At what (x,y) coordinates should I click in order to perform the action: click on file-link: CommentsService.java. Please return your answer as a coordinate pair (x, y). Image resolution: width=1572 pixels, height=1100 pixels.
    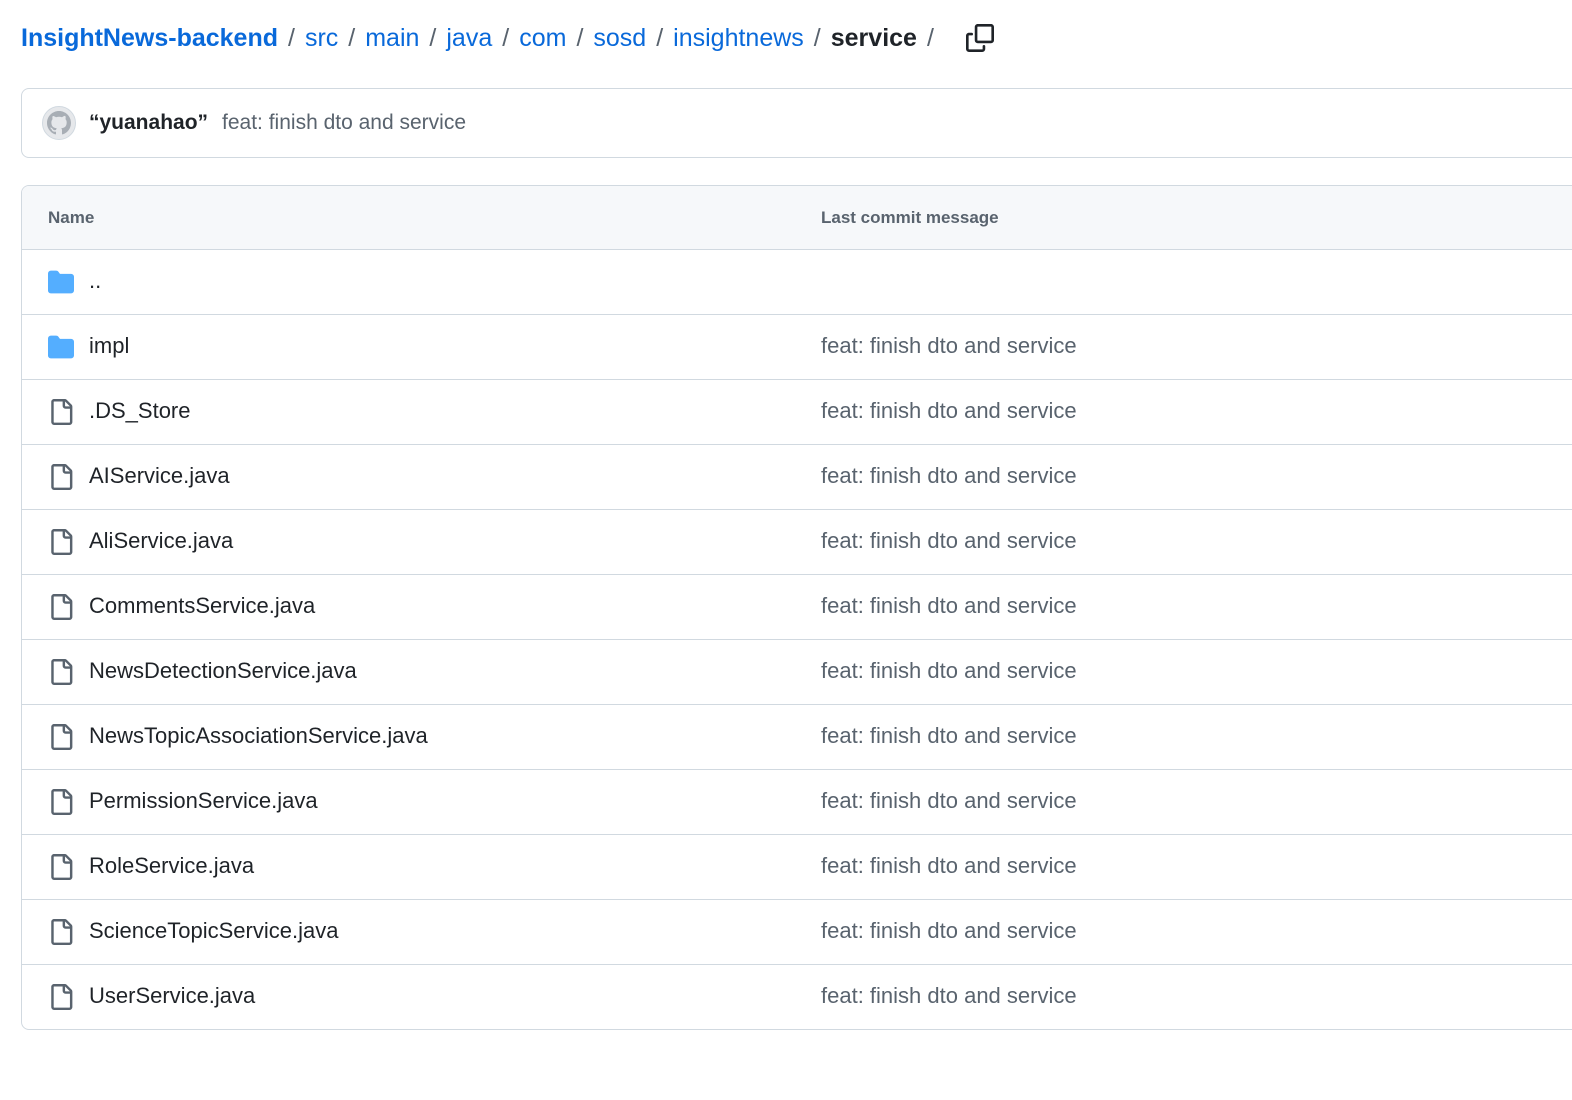
    Looking at the image, I should click on (202, 606).